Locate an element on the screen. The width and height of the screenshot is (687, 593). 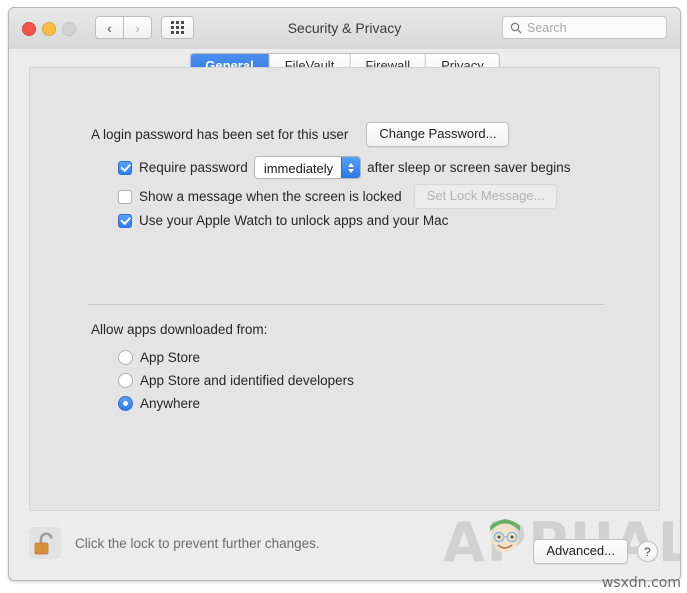
require-password-suffix: after sleep or screen saver begins is located at coordinates (469, 167).